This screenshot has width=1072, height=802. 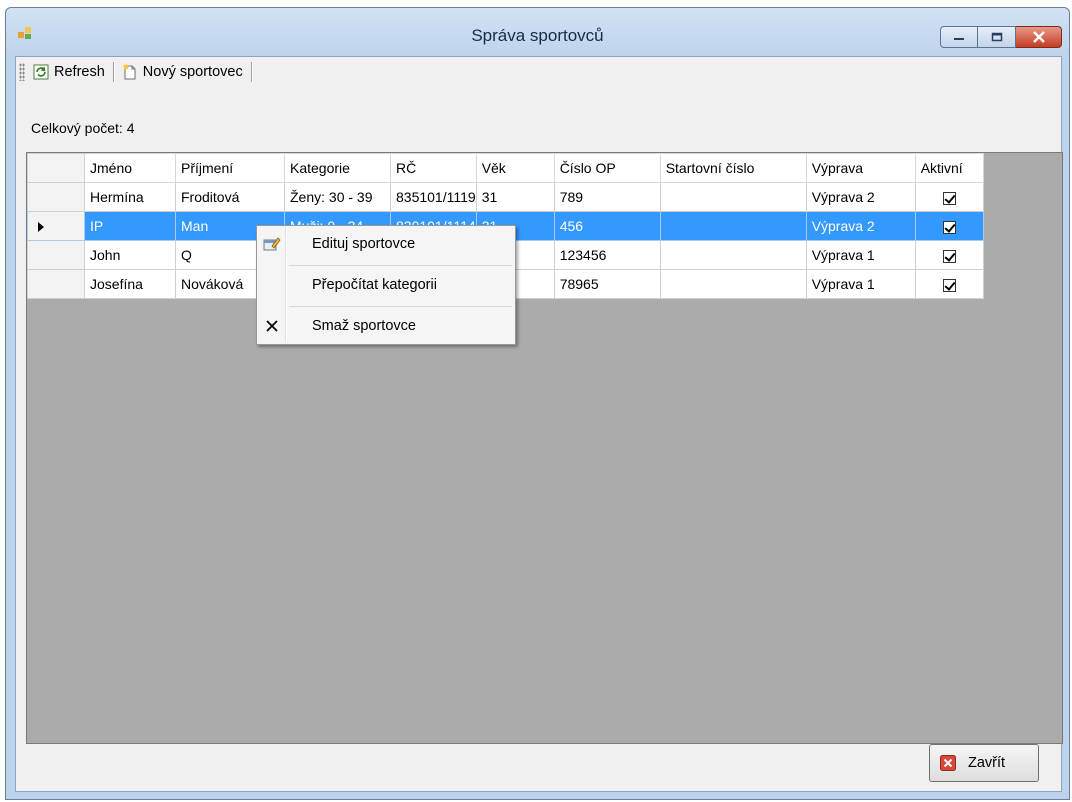 What do you see at coordinates (374, 285) in the screenshot?
I see `menu-item-label: Přepočítat kategorii` at bounding box center [374, 285].